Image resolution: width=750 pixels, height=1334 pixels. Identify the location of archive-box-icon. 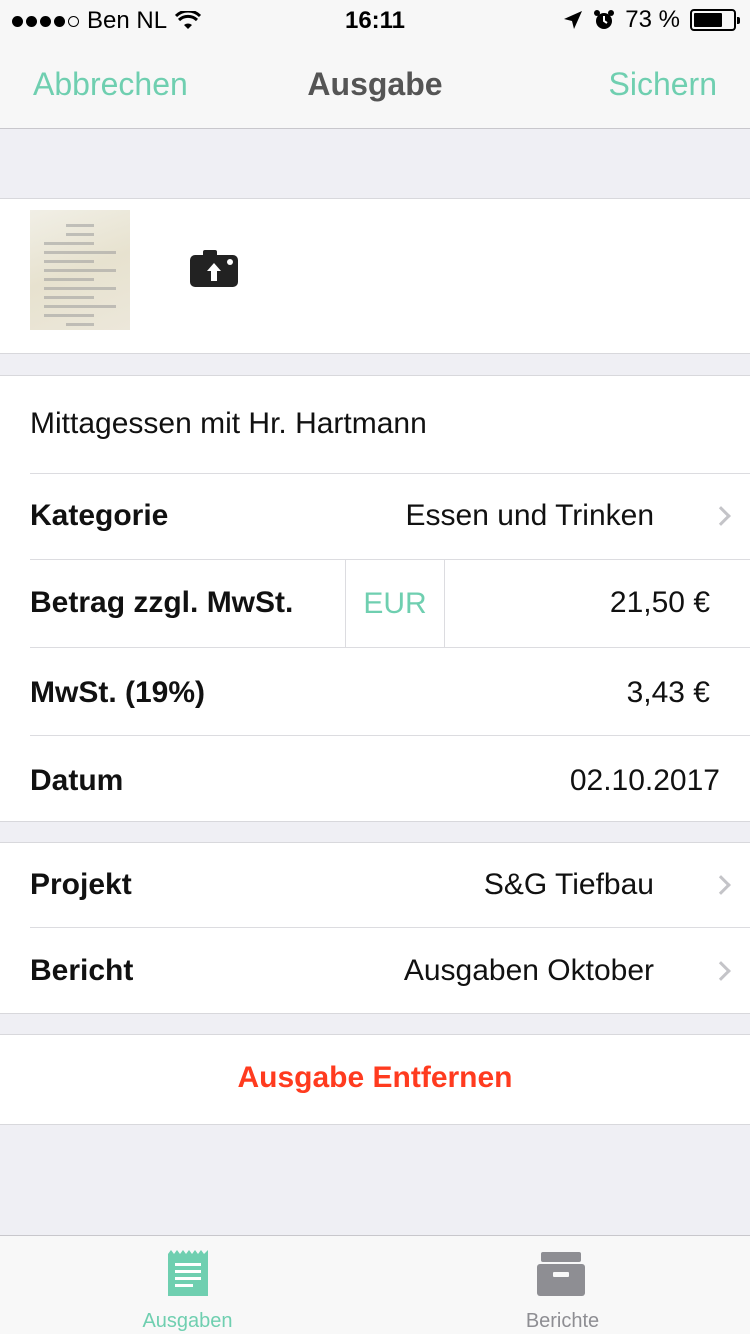
(561, 1274).